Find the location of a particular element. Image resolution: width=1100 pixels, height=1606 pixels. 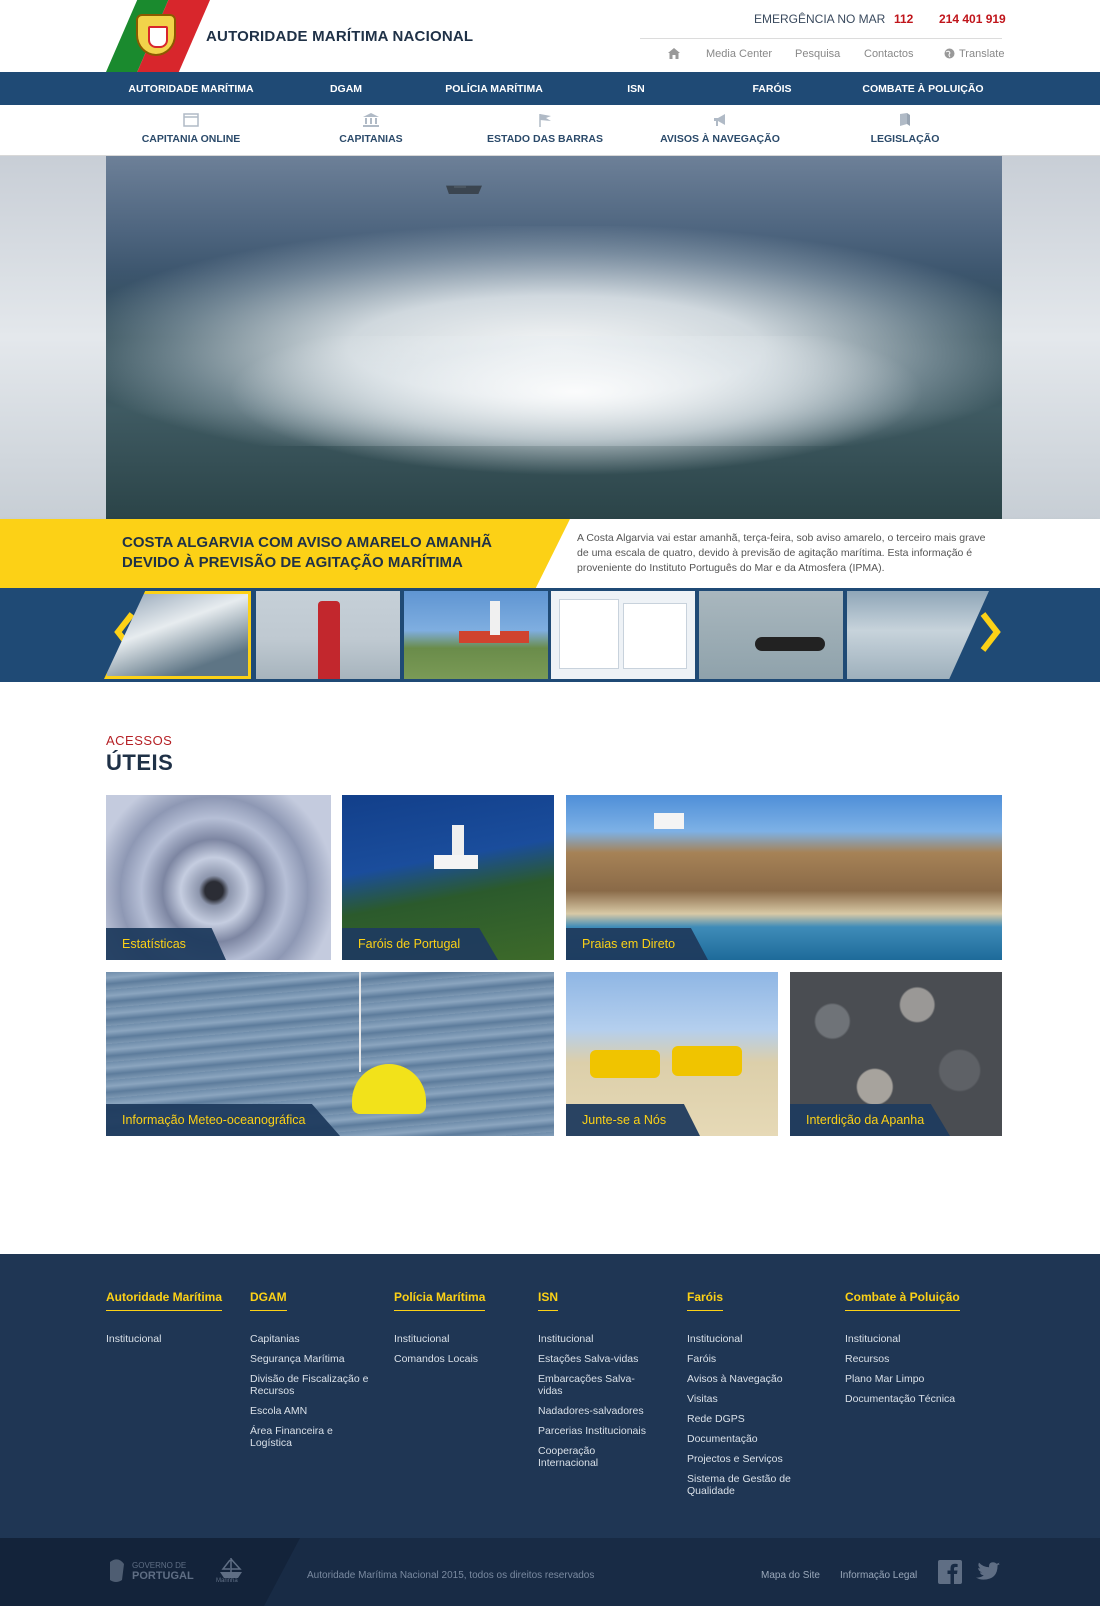

marinha-label: Marinha is located at coordinates (227, 1581).